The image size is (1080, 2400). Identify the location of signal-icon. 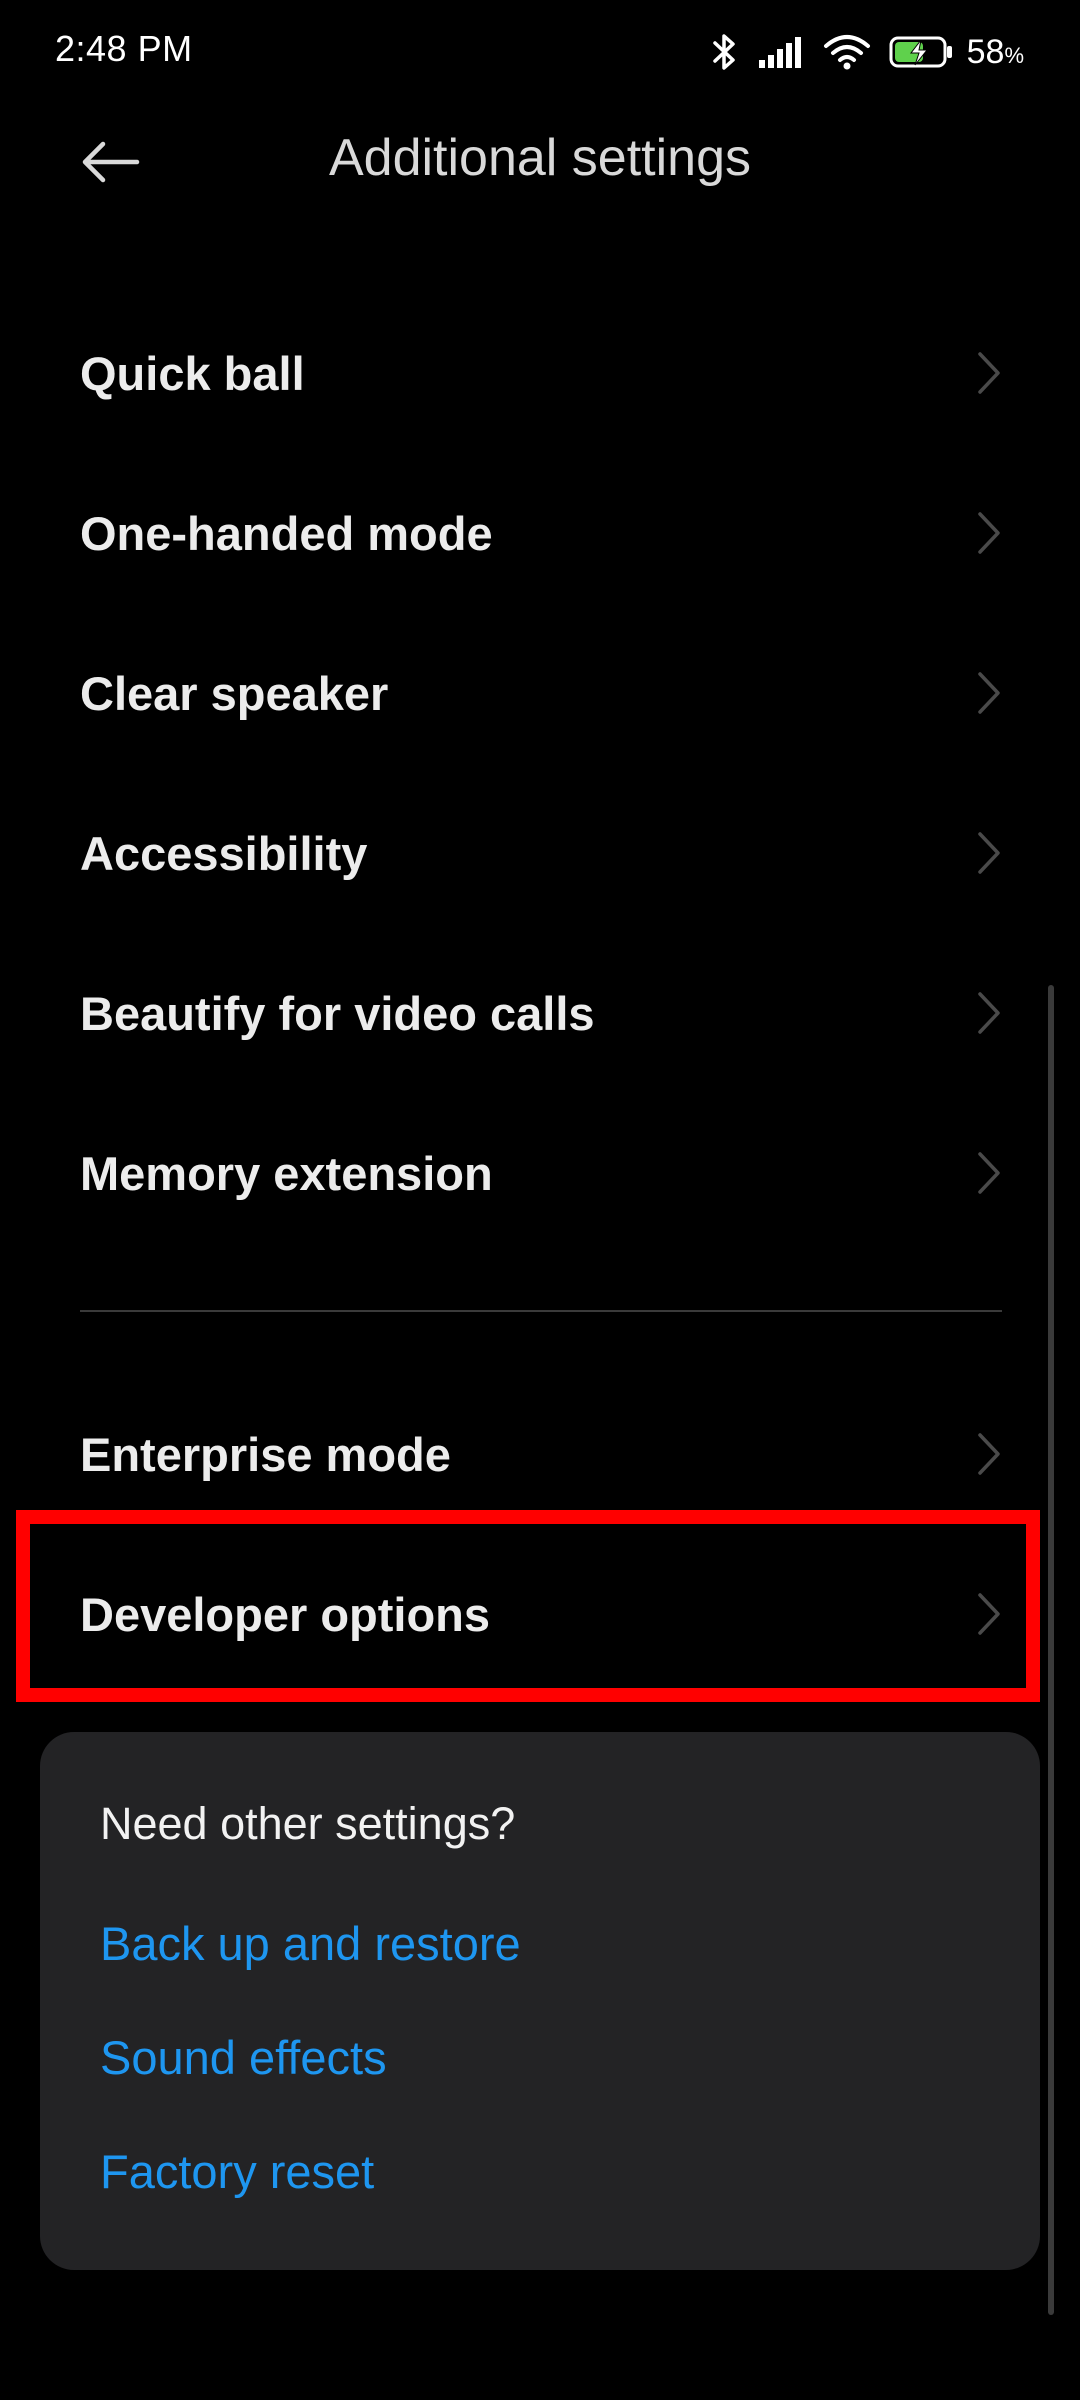
(781, 52).